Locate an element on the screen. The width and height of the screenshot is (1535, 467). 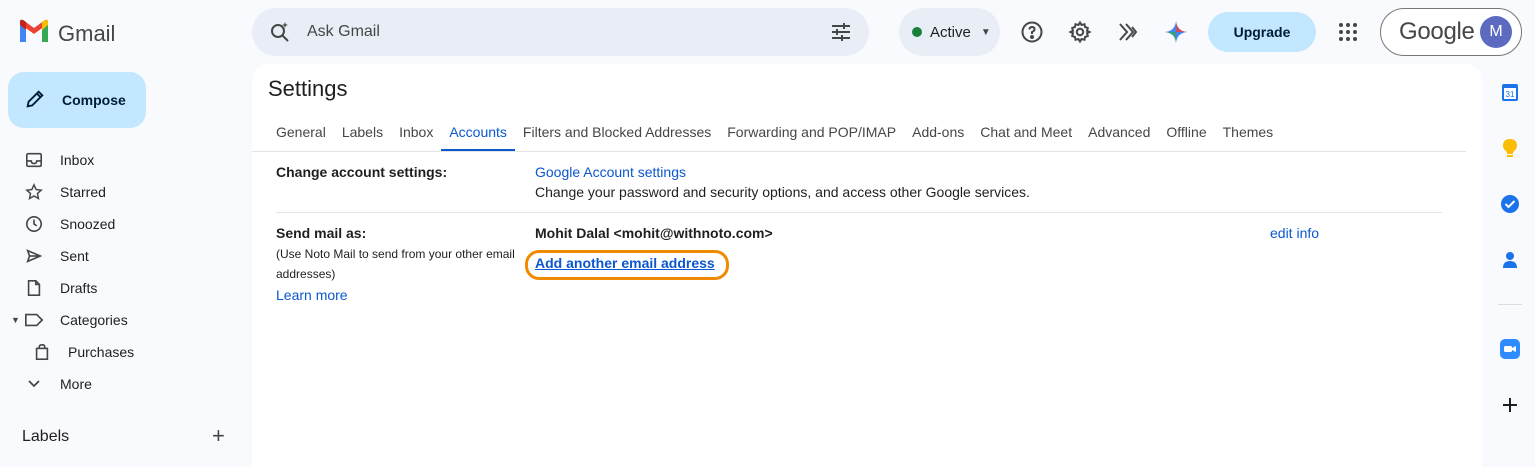
calendar-icon: 31 is located at coordinates (1510, 92).